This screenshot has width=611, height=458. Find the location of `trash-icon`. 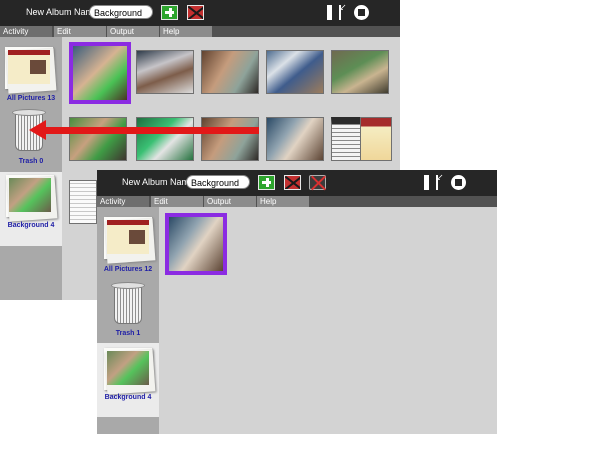

trash-icon is located at coordinates (128, 303).